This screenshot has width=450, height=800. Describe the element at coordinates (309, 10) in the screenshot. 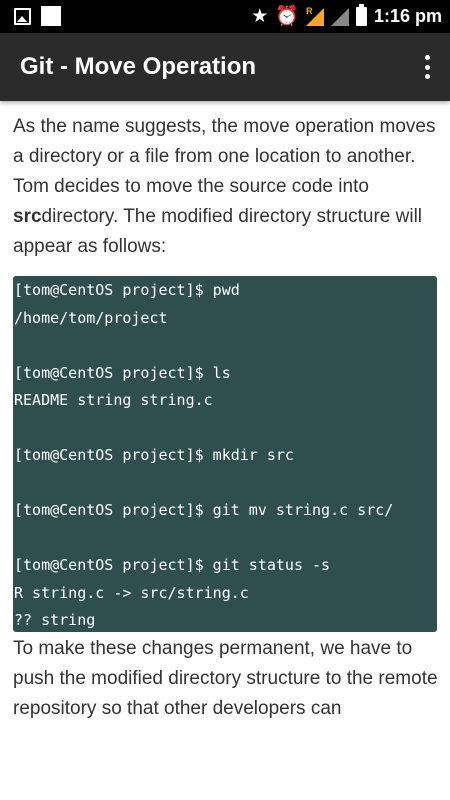

I see `signal-r-label: R` at that location.